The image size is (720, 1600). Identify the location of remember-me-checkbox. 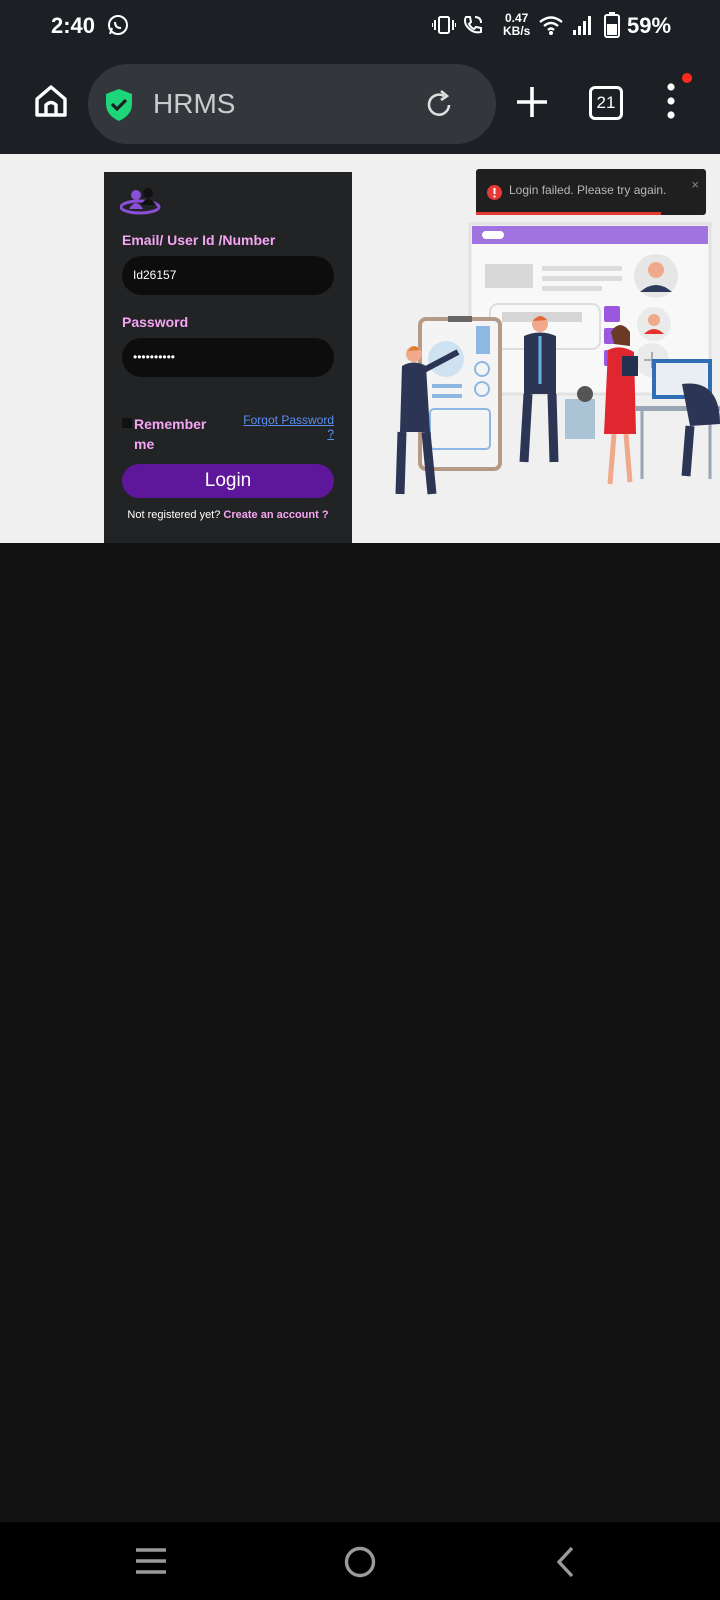
(127, 423).